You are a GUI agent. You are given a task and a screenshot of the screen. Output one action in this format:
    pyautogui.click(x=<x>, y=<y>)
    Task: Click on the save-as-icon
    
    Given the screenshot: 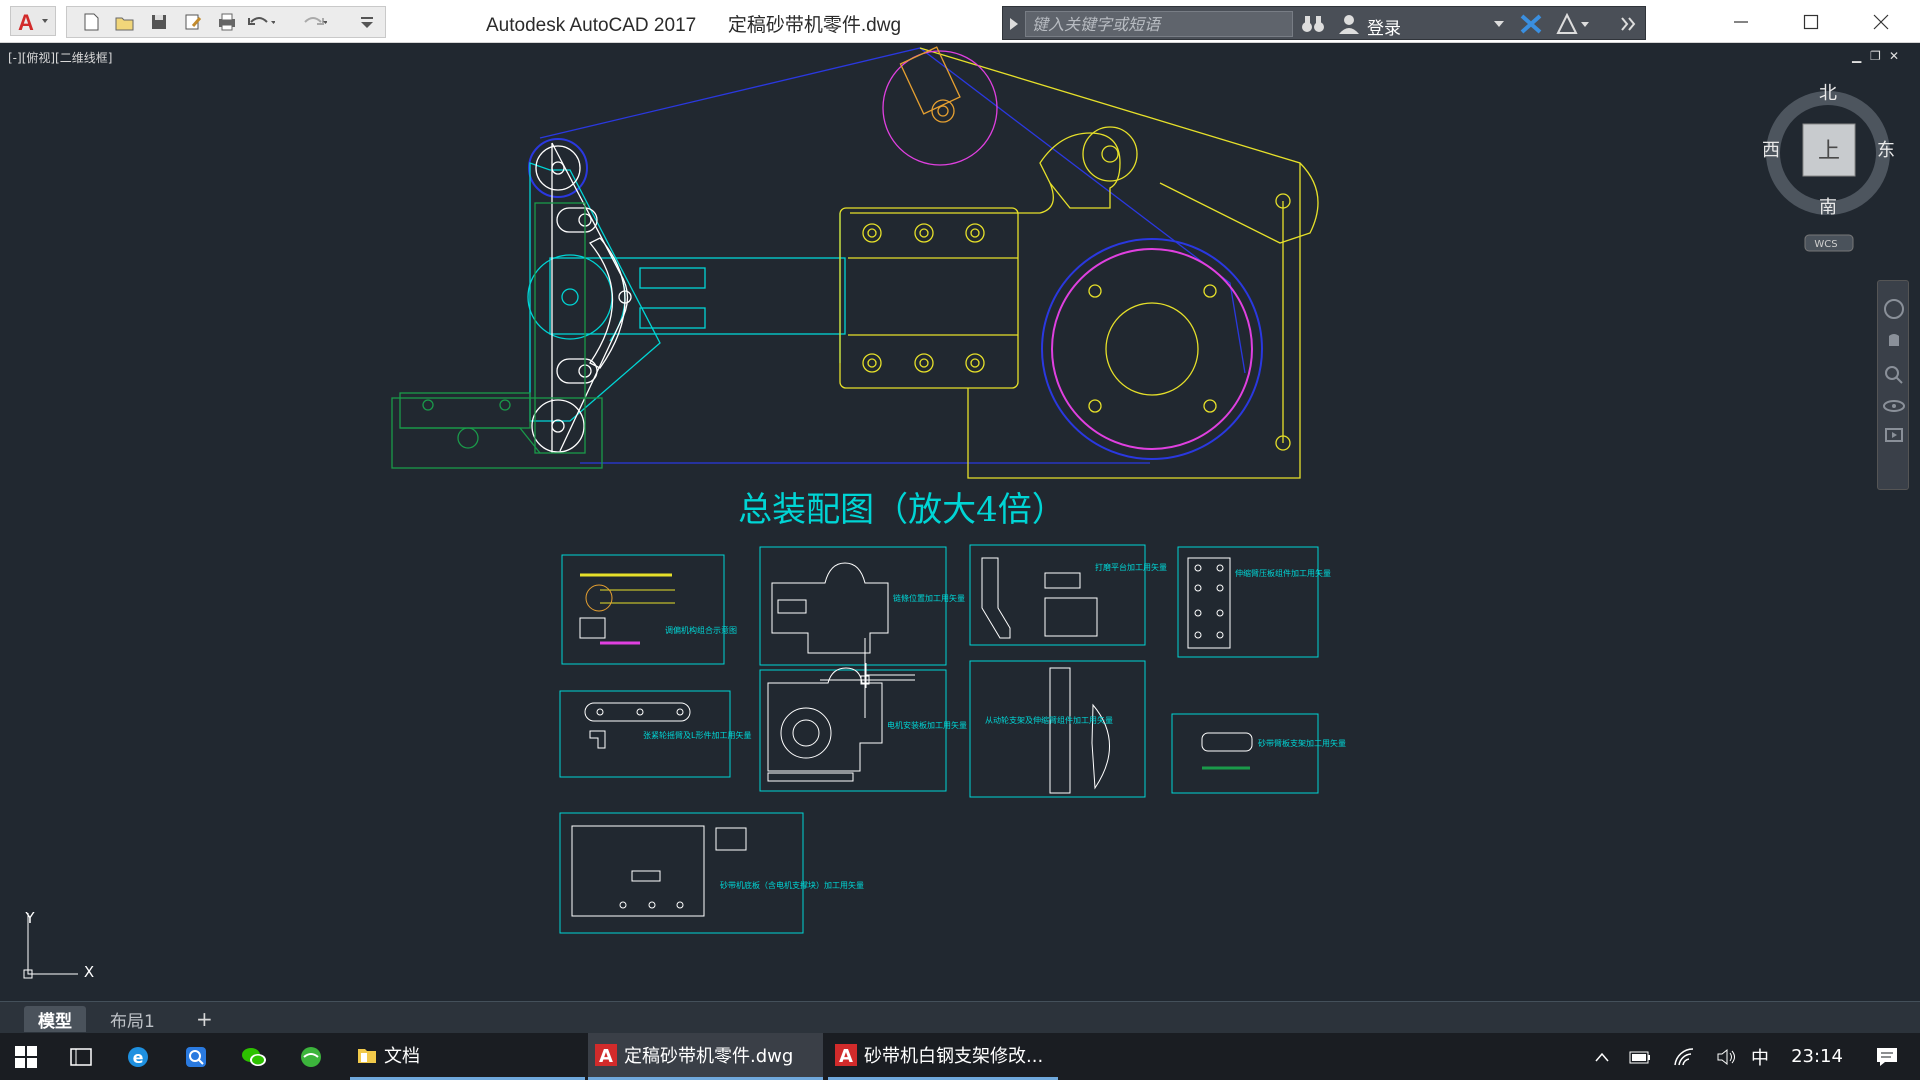 What is the action you would take?
    pyautogui.click(x=193, y=22)
    